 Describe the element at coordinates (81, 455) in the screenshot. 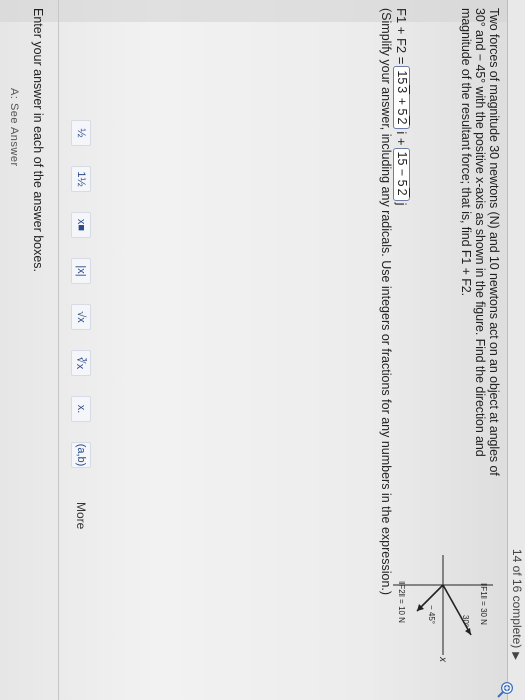

I see `ordered-pair-button: (a,b)` at that location.